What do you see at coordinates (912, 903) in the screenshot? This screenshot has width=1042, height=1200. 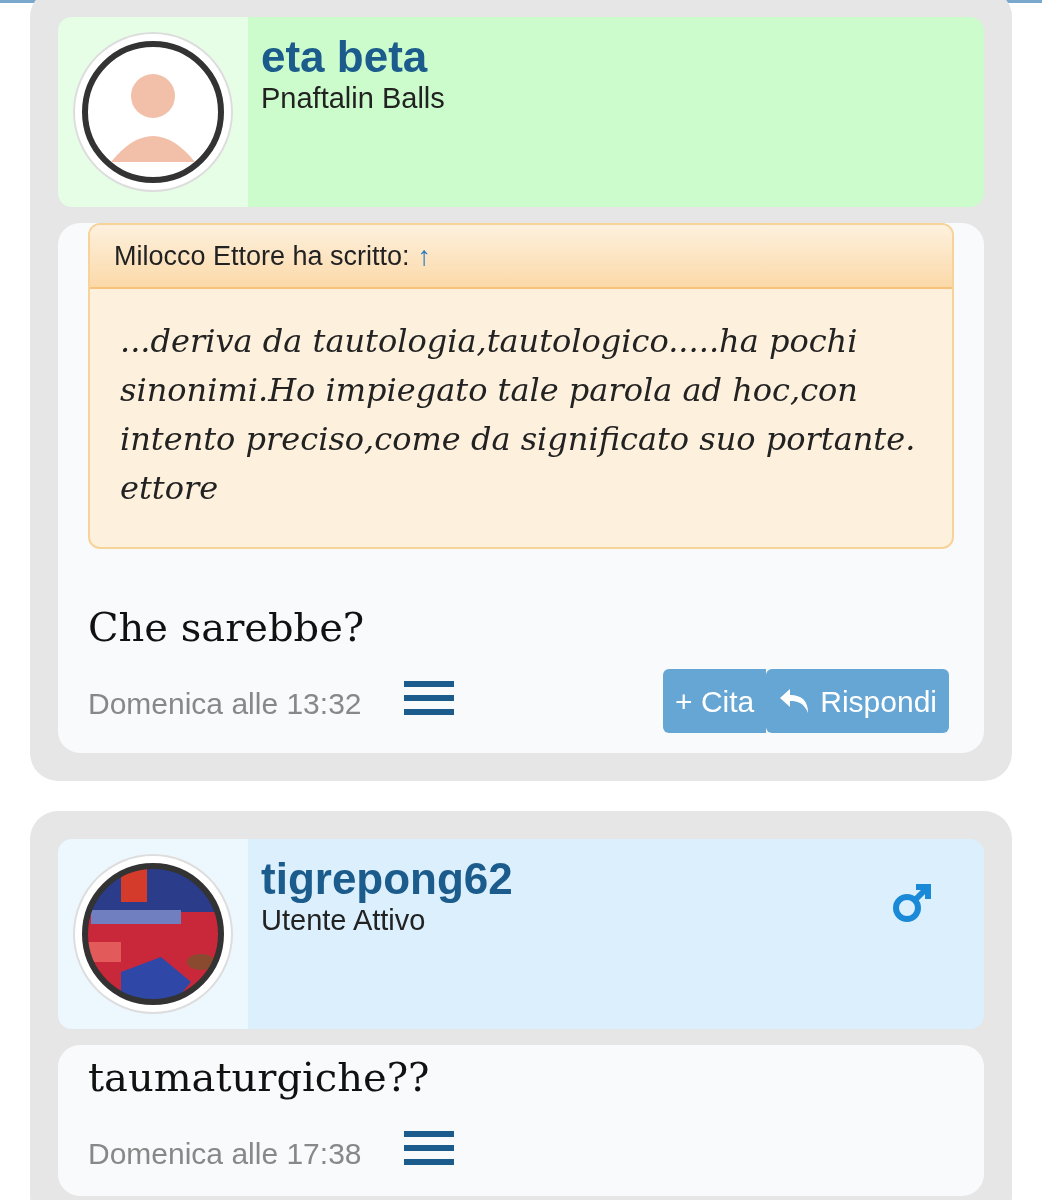 I see `male-icon` at bounding box center [912, 903].